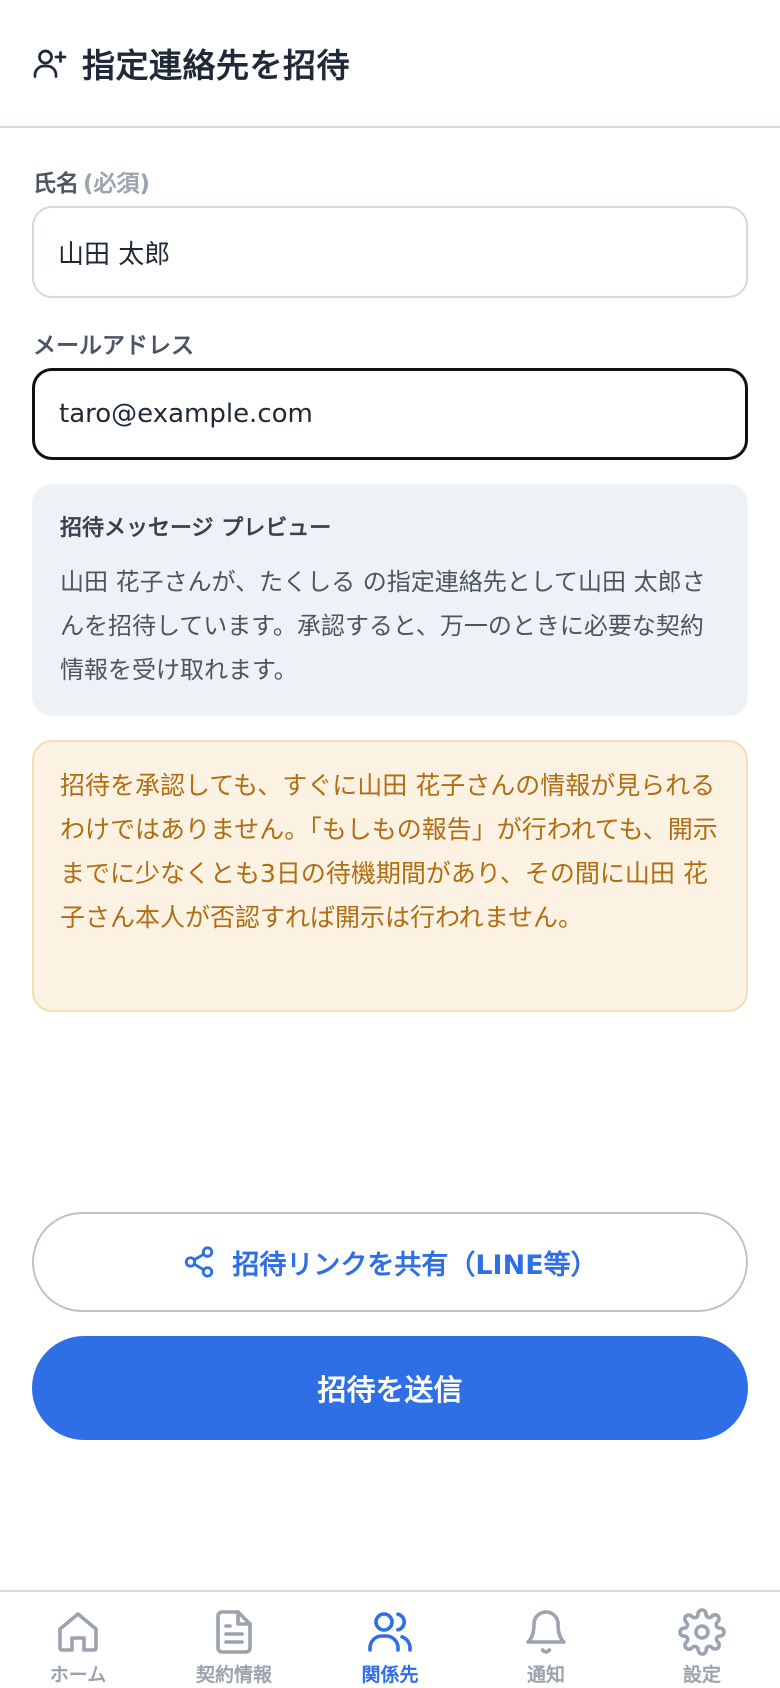  What do you see at coordinates (78, 1675) in the screenshot?
I see `nav-label-home: ホーム` at bounding box center [78, 1675].